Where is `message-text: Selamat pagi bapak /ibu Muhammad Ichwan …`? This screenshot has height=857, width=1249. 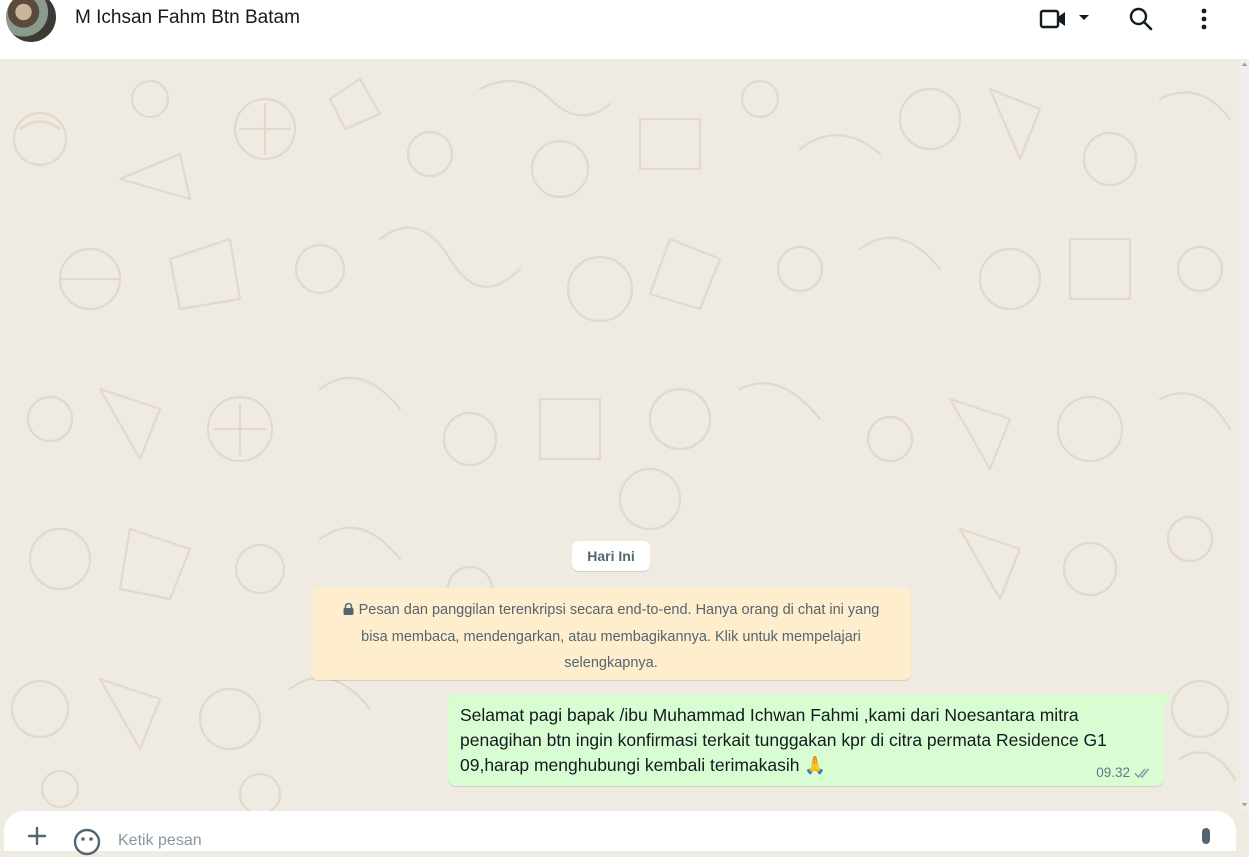 message-text: Selamat pagi bapak /ibu Muhammad Ichwan … is located at coordinates (783, 740).